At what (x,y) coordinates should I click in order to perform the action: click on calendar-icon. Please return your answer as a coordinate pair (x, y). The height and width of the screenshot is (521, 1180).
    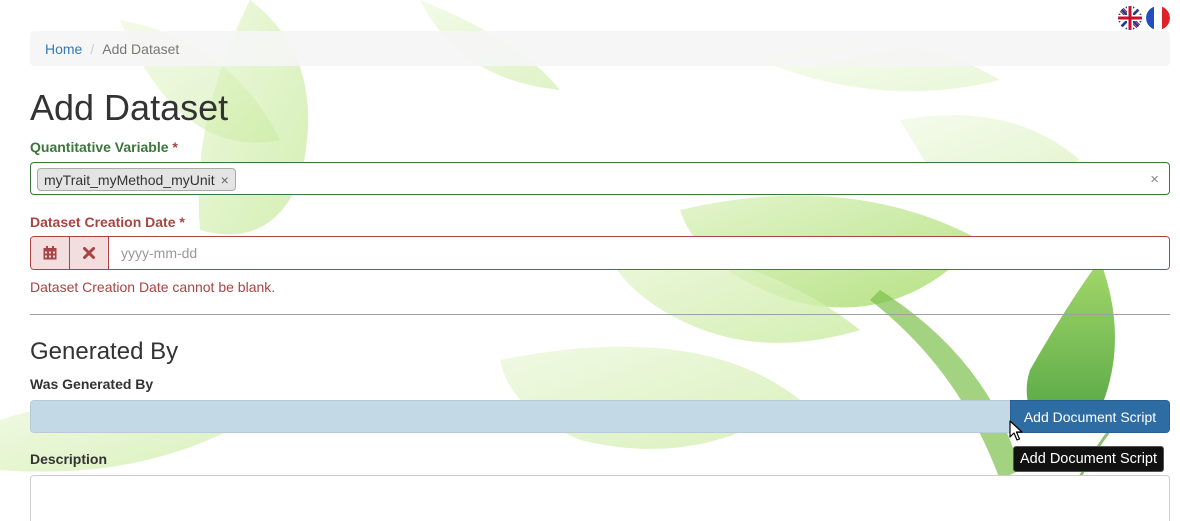
    Looking at the image, I should click on (50, 253).